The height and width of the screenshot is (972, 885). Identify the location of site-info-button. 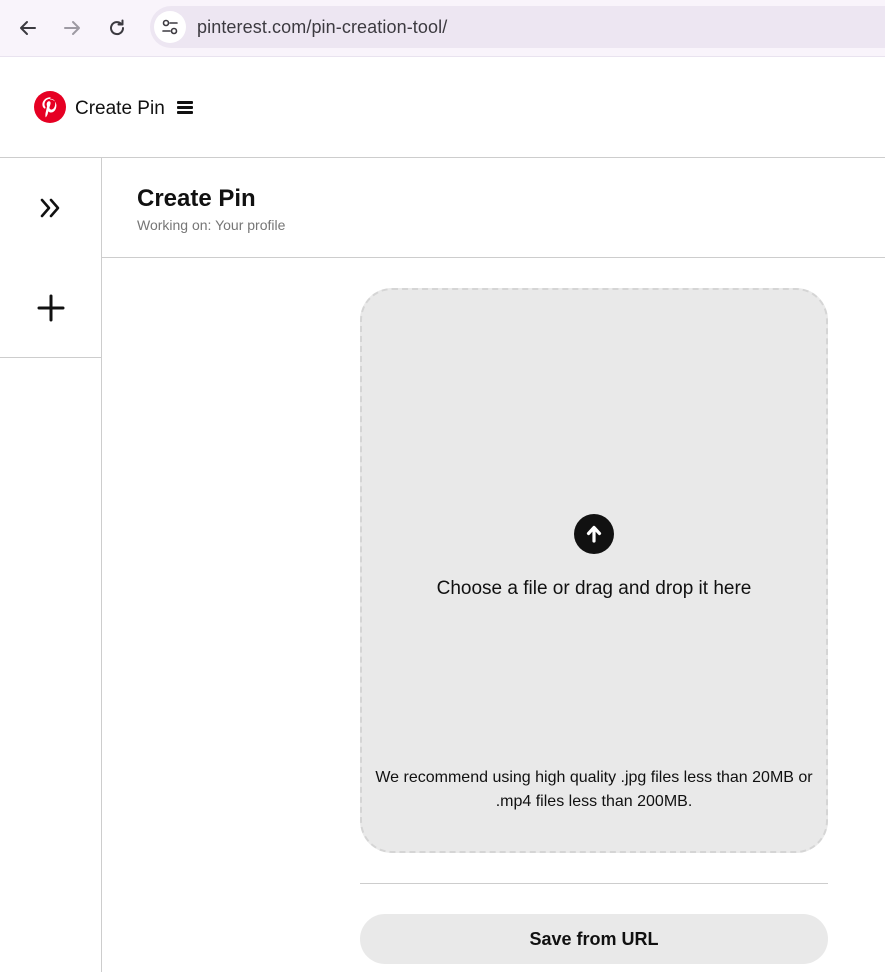
(170, 27).